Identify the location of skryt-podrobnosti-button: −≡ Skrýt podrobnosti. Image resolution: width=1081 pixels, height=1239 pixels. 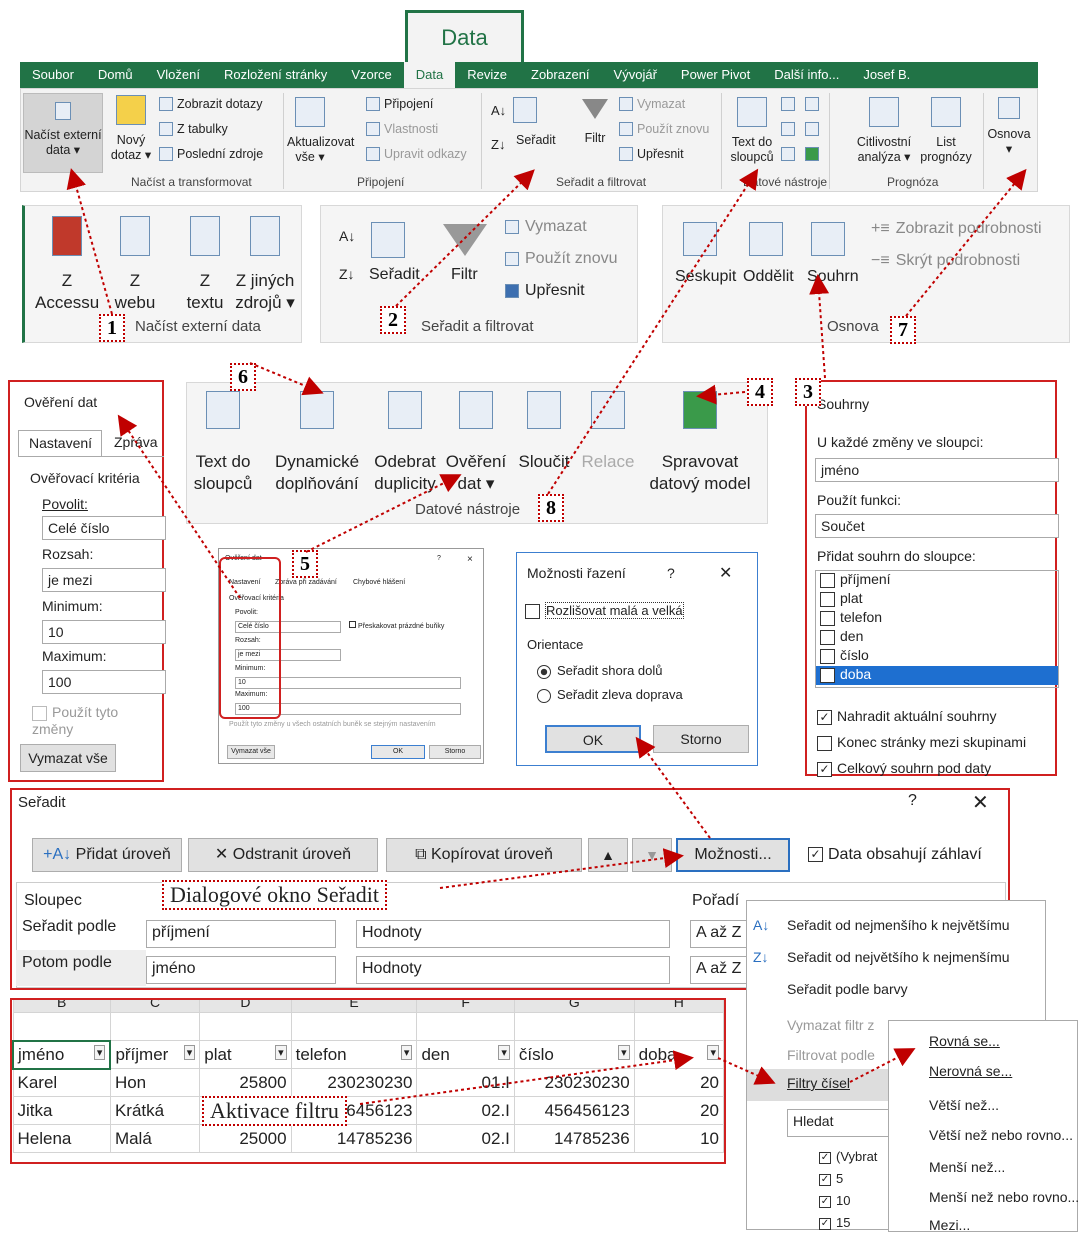
(945, 261).